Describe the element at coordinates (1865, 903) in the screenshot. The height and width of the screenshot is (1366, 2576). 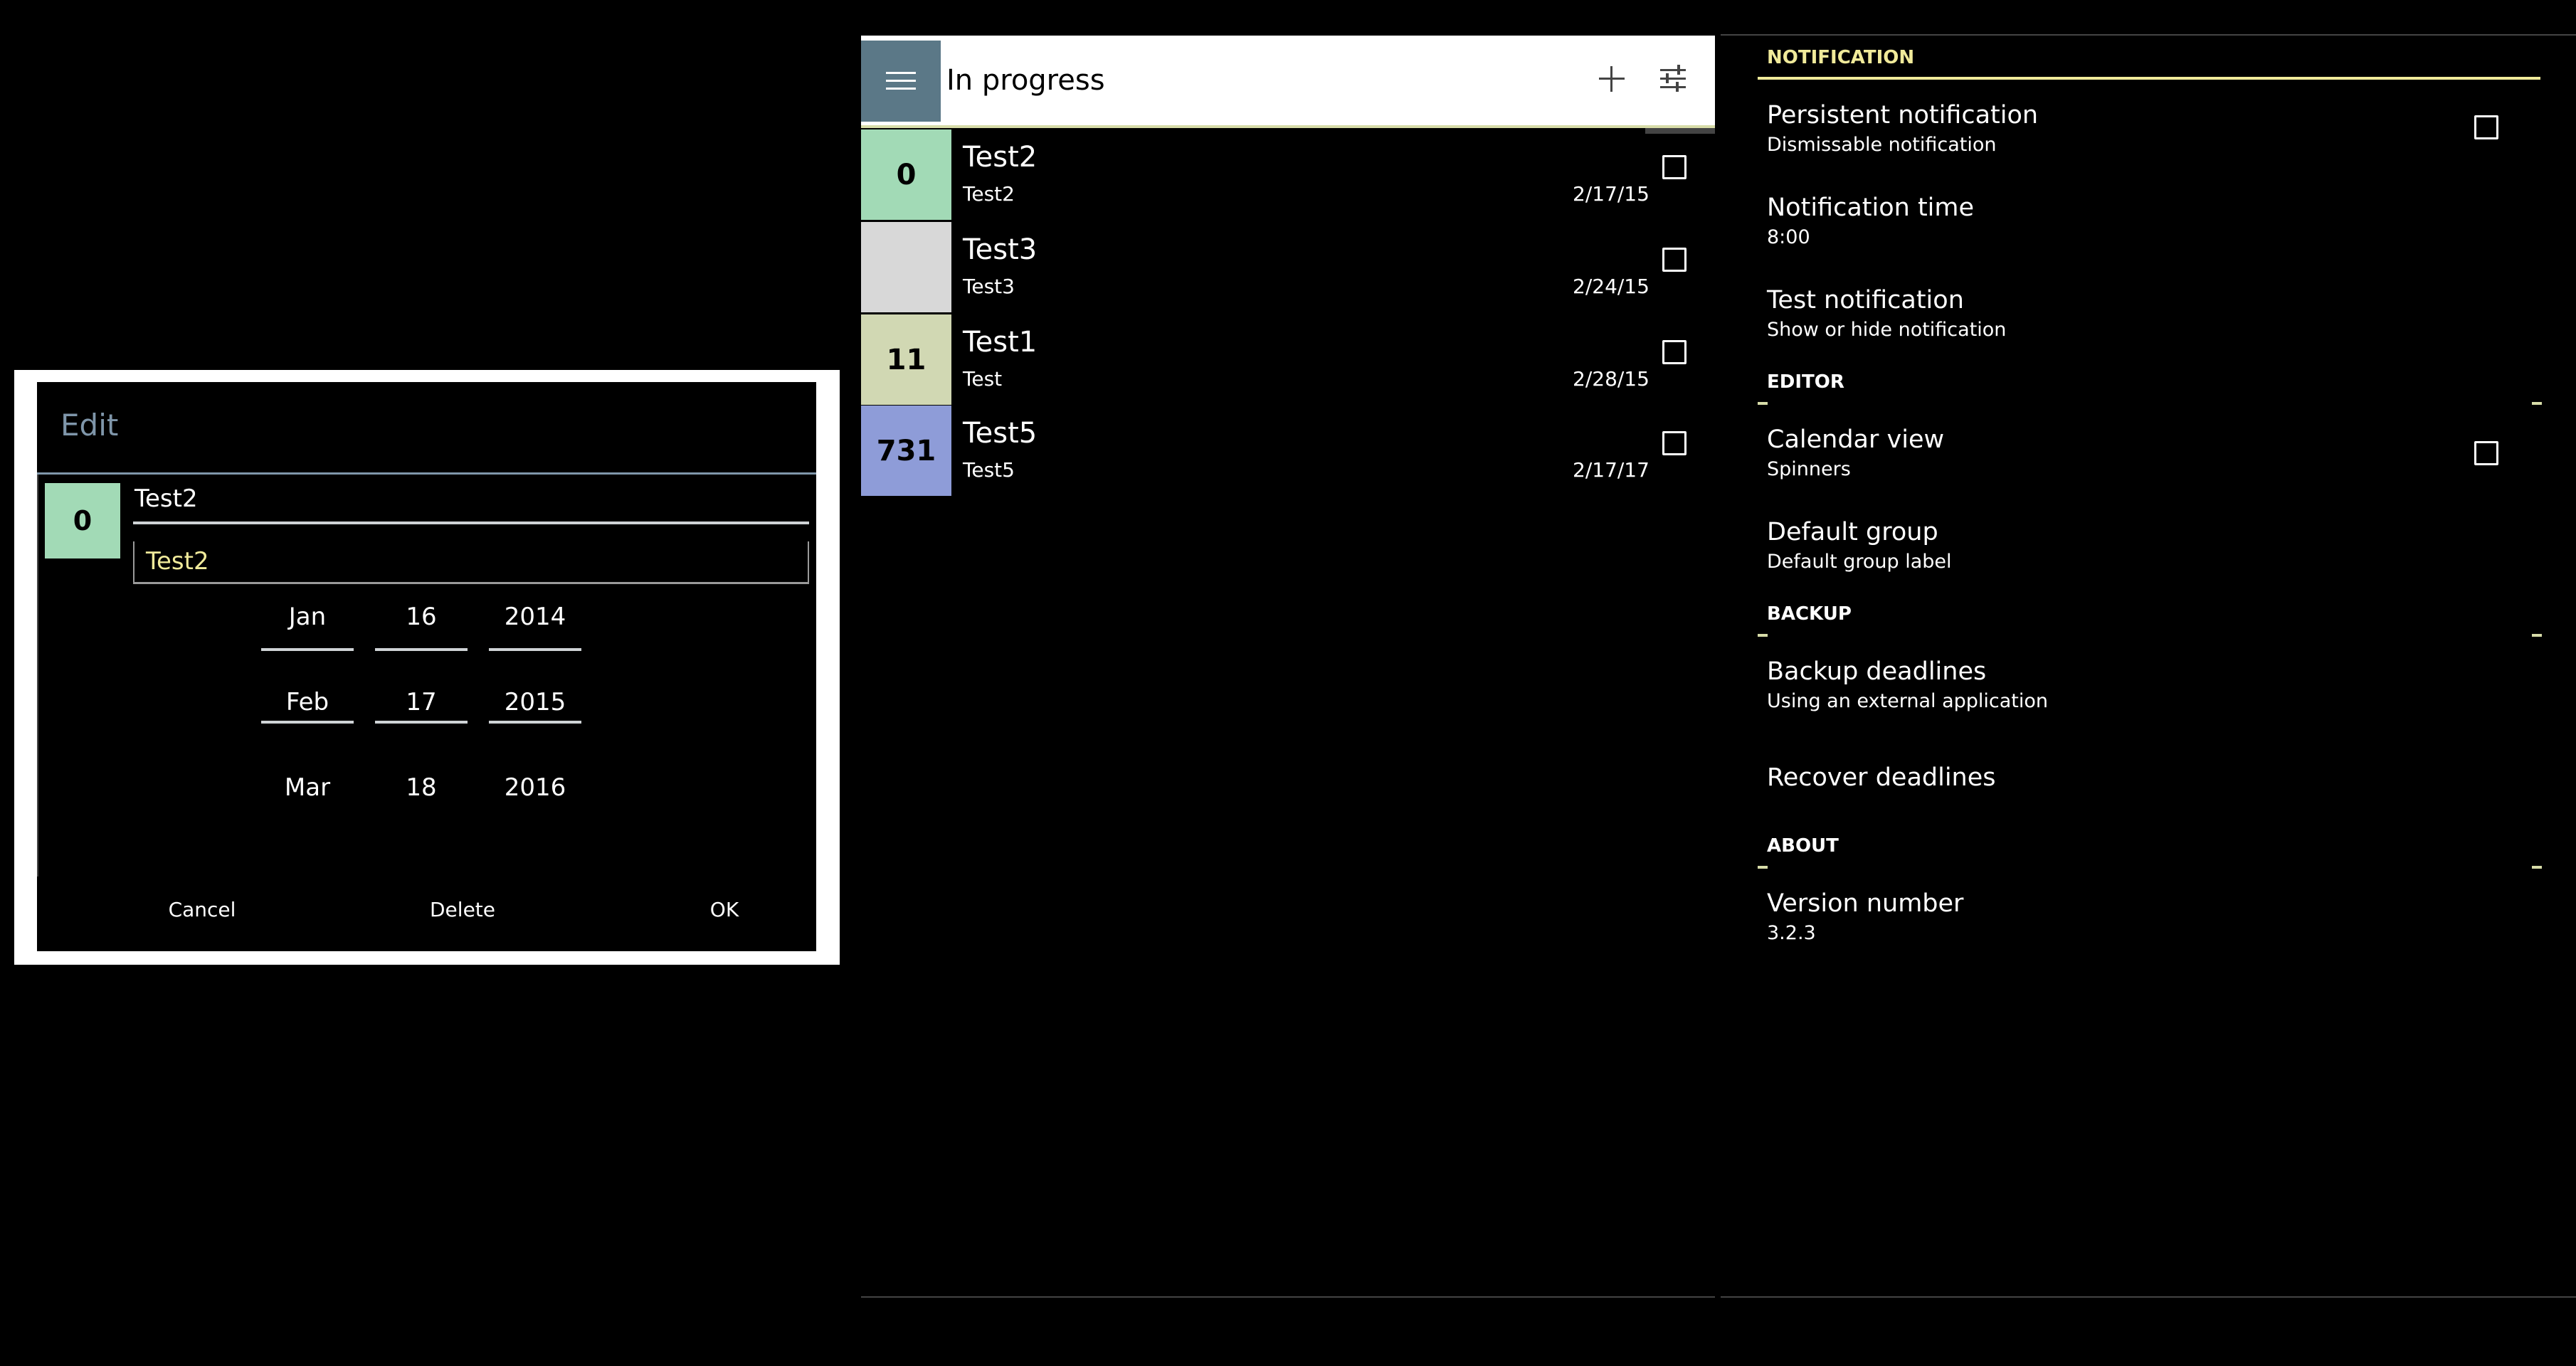
I see `pref-title: Version number` at that location.